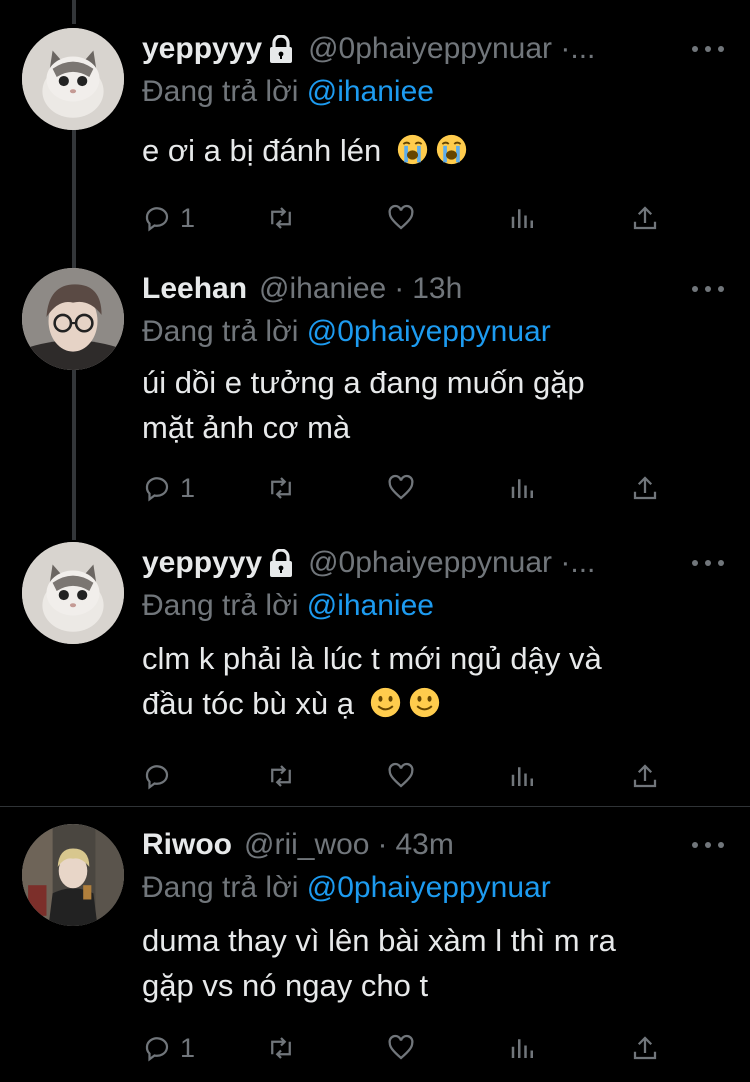  What do you see at coordinates (372, 658) in the screenshot?
I see `tweet-text-line: clm k phải là lúc t mới ngủ dậy và` at bounding box center [372, 658].